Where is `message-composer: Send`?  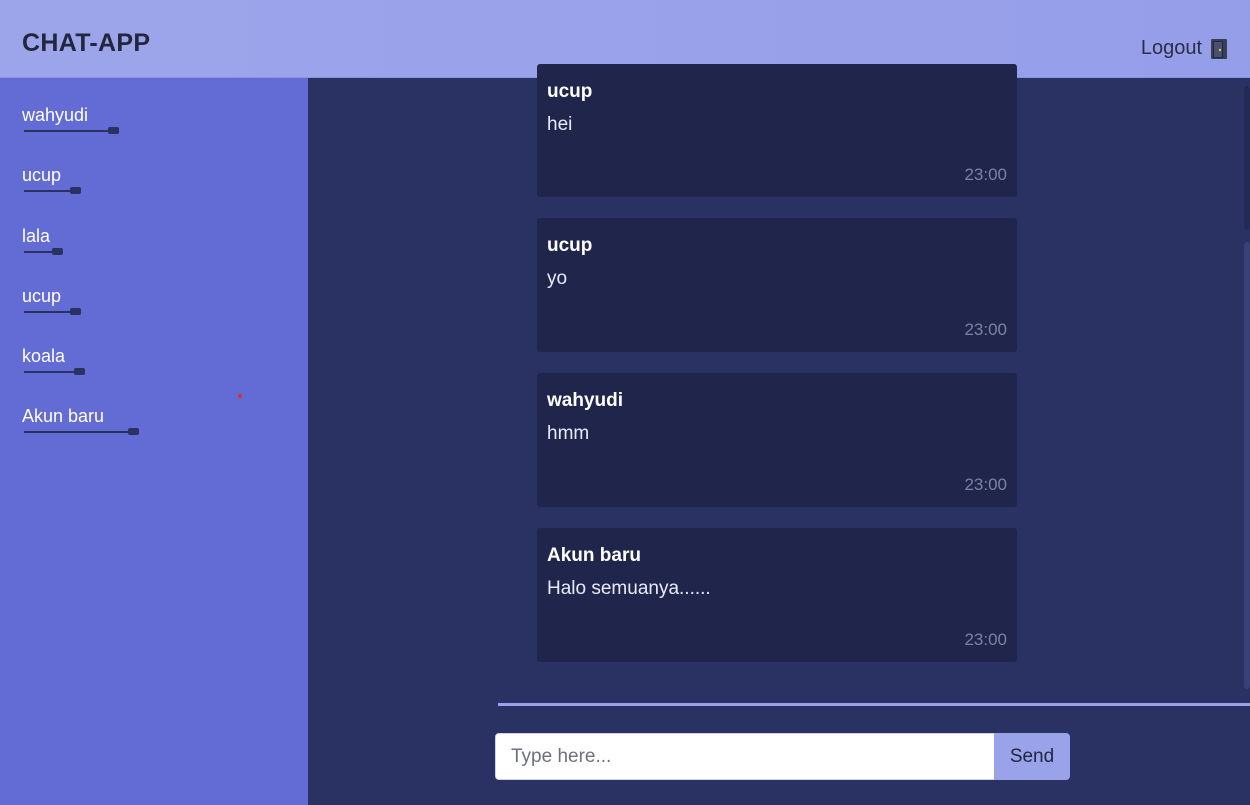 message-composer: Send is located at coordinates (782, 756).